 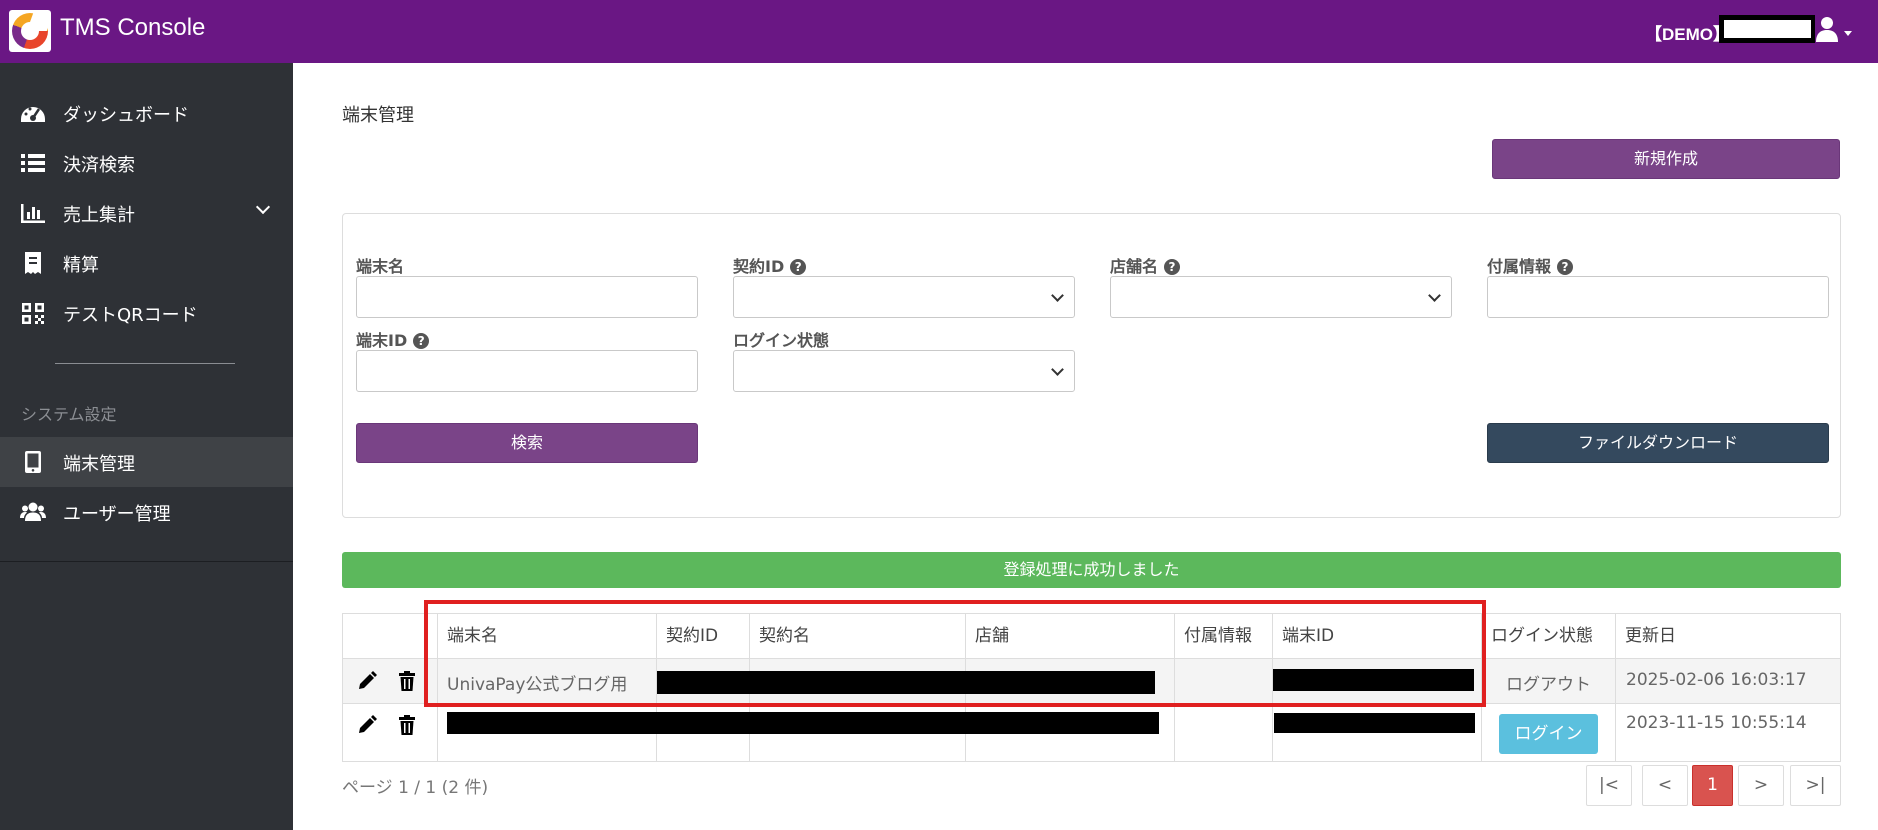 I want to click on login-state-label: ログイン状態, so click(x=781, y=340).